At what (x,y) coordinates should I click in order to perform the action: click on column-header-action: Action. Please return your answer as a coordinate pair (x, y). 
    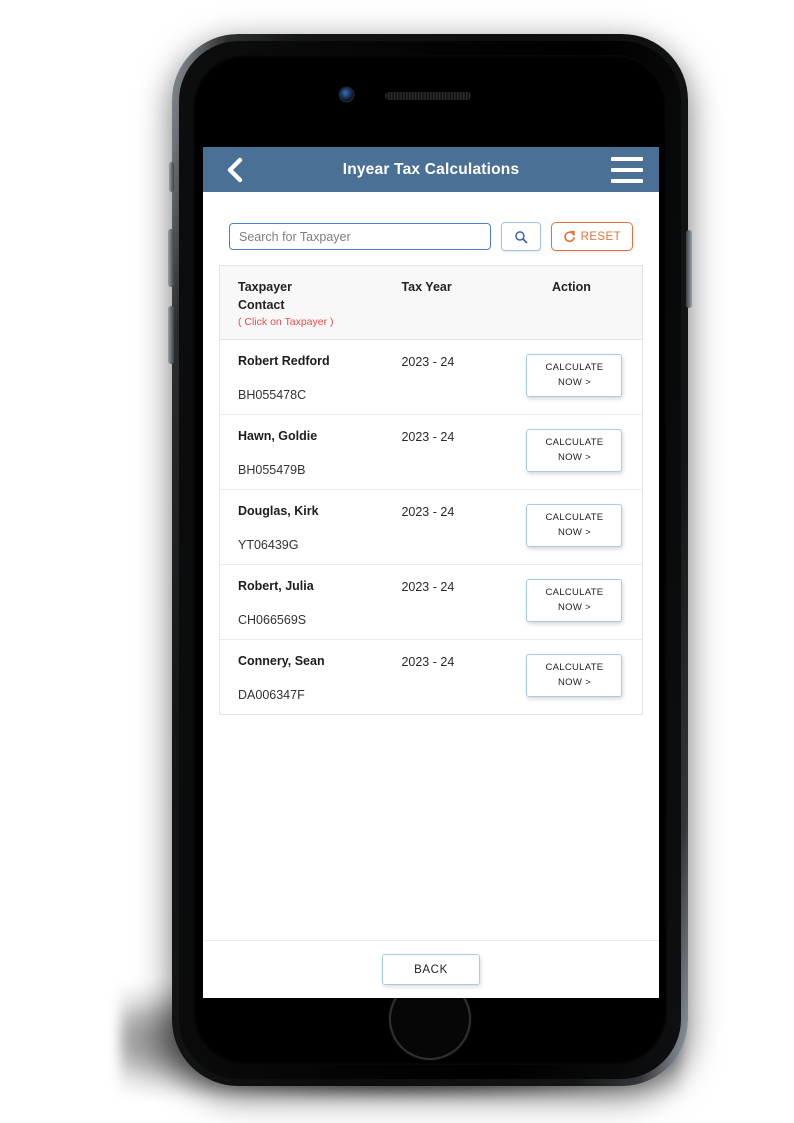
    Looking at the image, I should click on (574, 287).